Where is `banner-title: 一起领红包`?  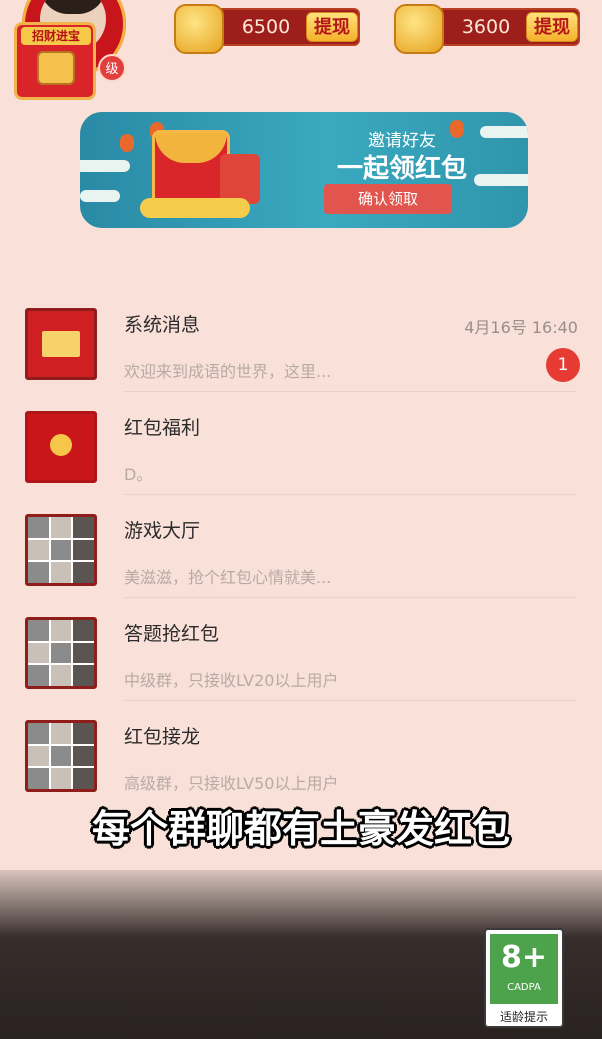
banner-title: 一起领红包 is located at coordinates (401, 169).